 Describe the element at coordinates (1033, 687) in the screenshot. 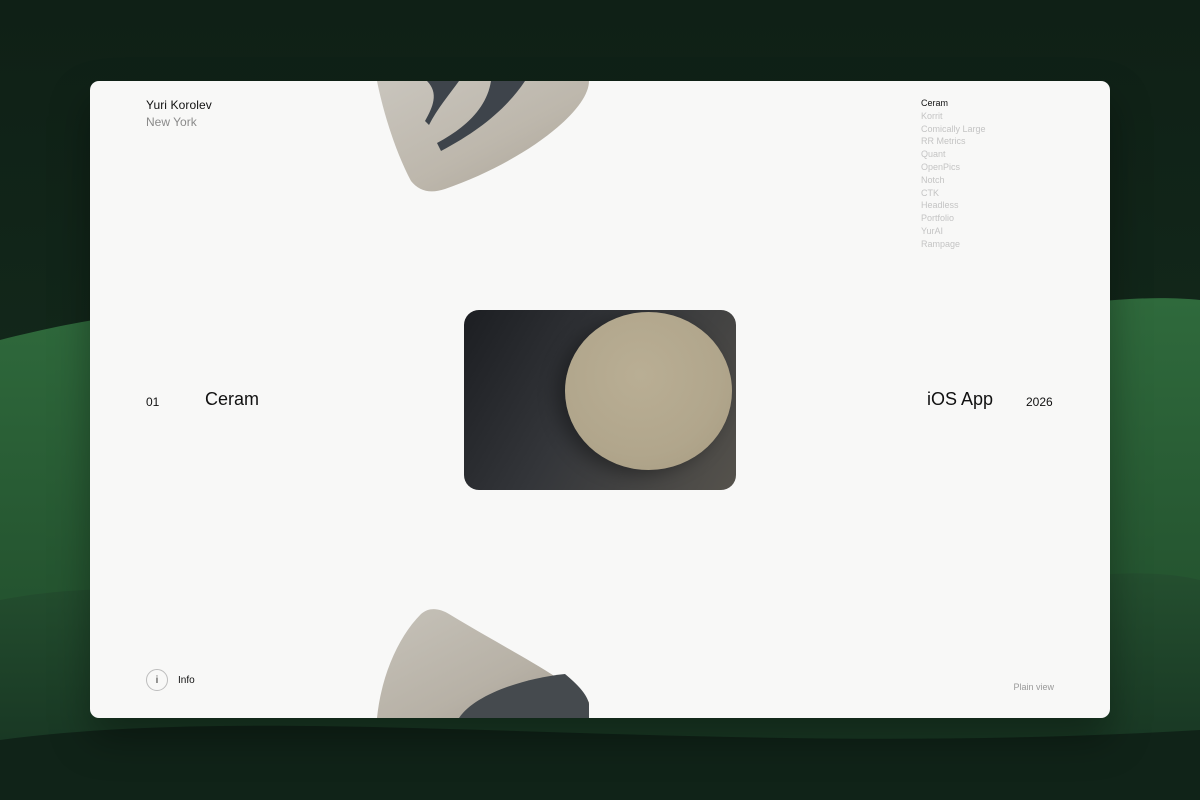

I see `plain-view-link: Plain view` at that location.